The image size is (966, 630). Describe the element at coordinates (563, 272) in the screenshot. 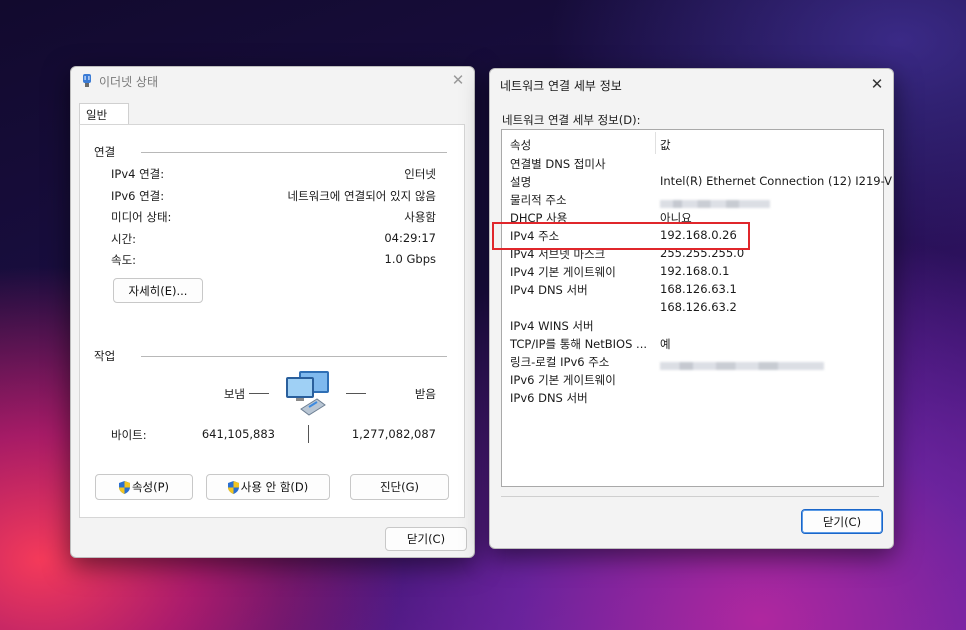

I see `property-name: IPv4 기본 게이트웨이` at that location.